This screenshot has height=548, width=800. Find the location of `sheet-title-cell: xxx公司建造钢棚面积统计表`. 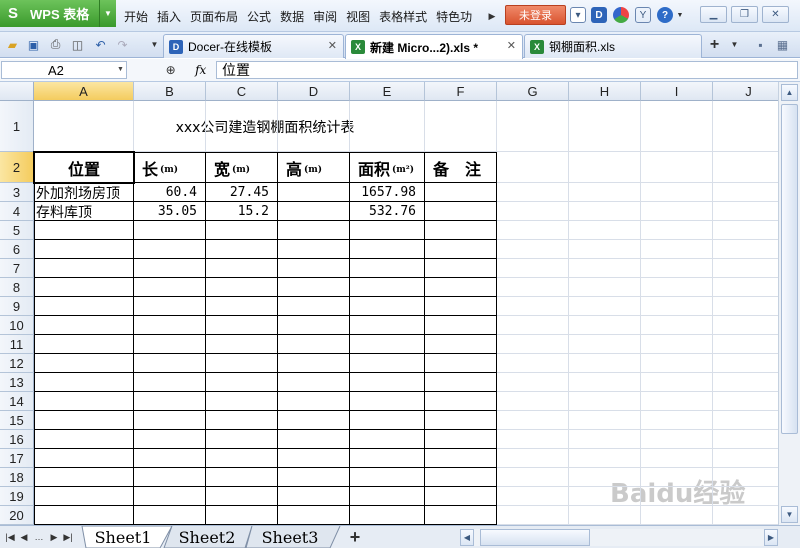

sheet-title-cell: xxx公司建造钢棚面积统计表 is located at coordinates (265, 127).